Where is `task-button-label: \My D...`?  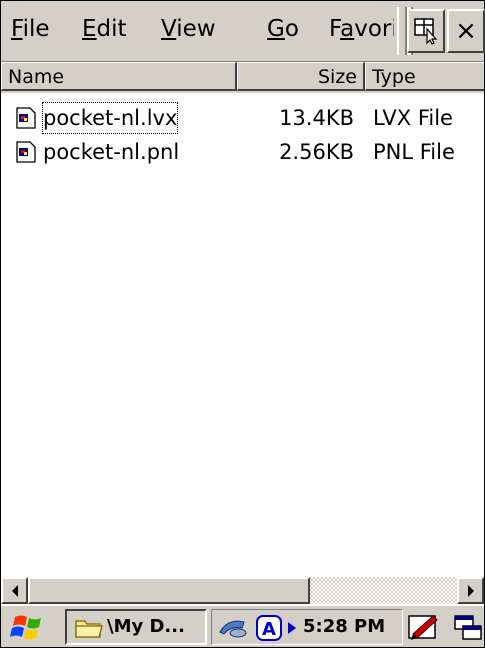
task-button-label: \My D... is located at coordinates (146, 626).